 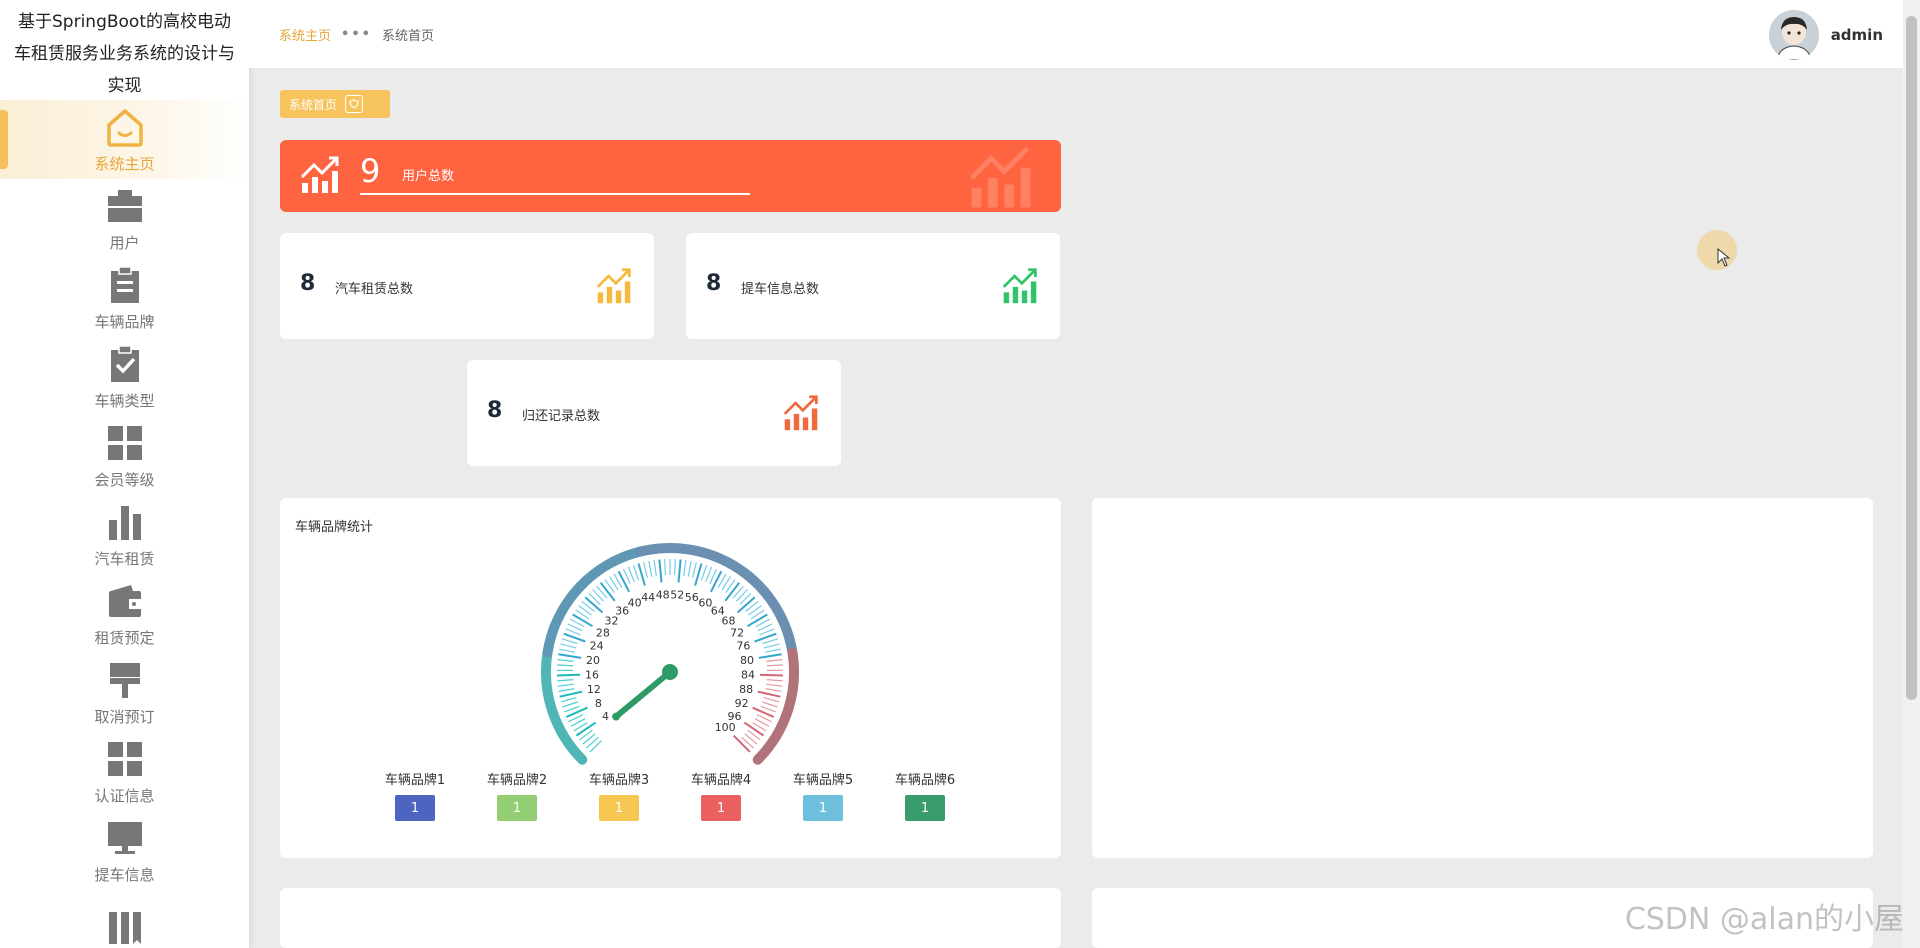 What do you see at coordinates (737, 632) in the screenshot?
I see `gauge-tick-label: 72` at bounding box center [737, 632].